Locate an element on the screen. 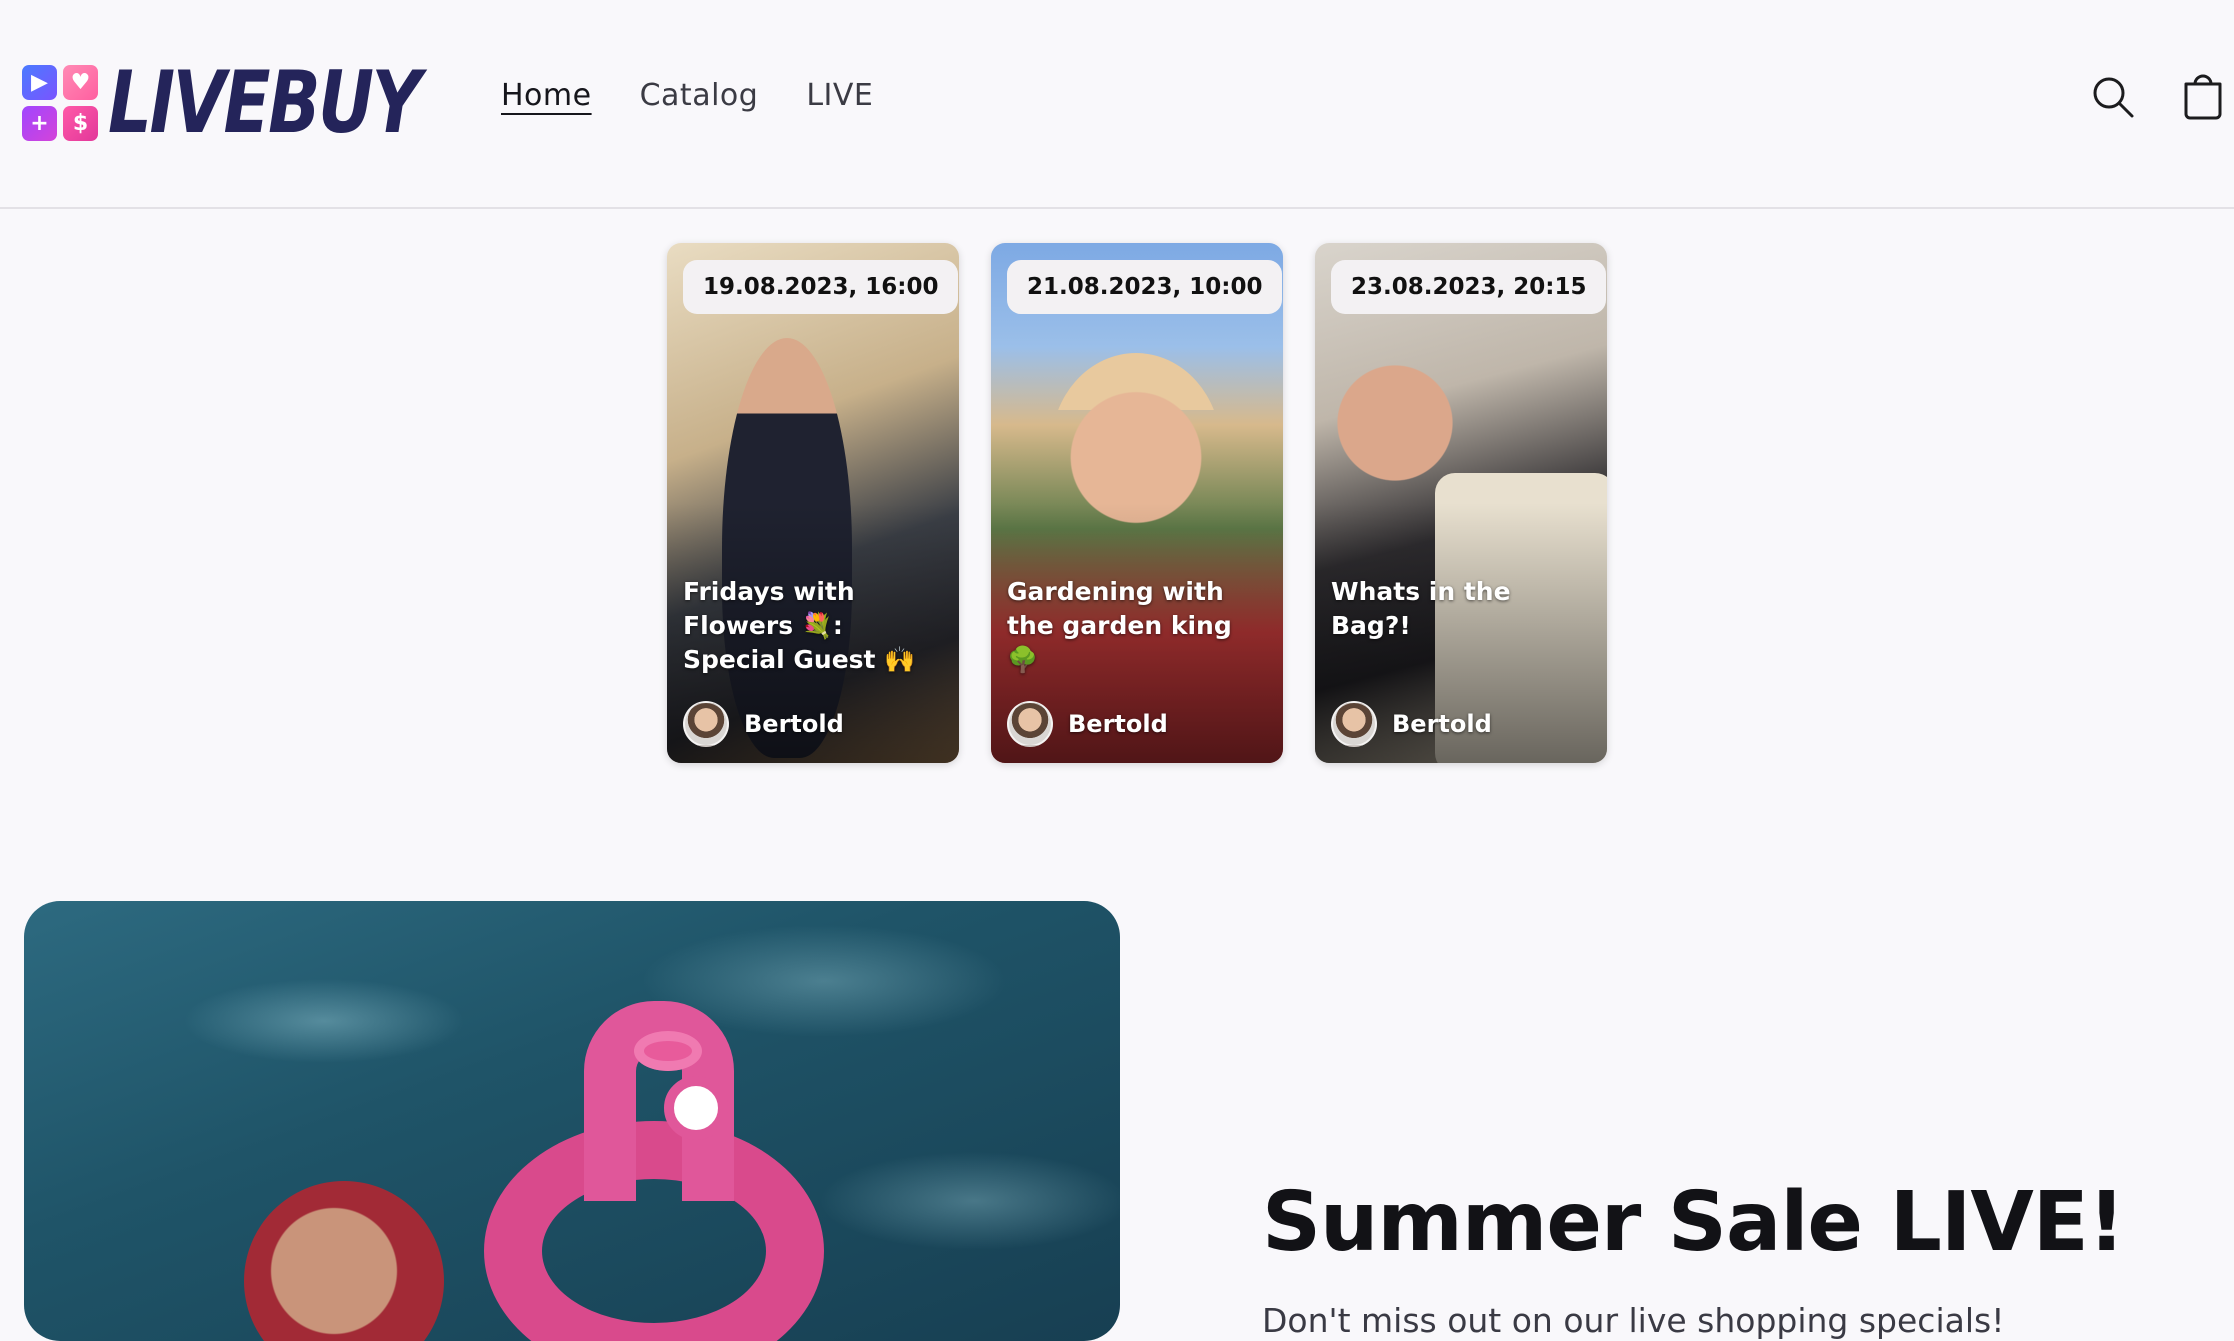 The width and height of the screenshot is (2234, 1341). heart-icon: ♥ is located at coordinates (80, 82).